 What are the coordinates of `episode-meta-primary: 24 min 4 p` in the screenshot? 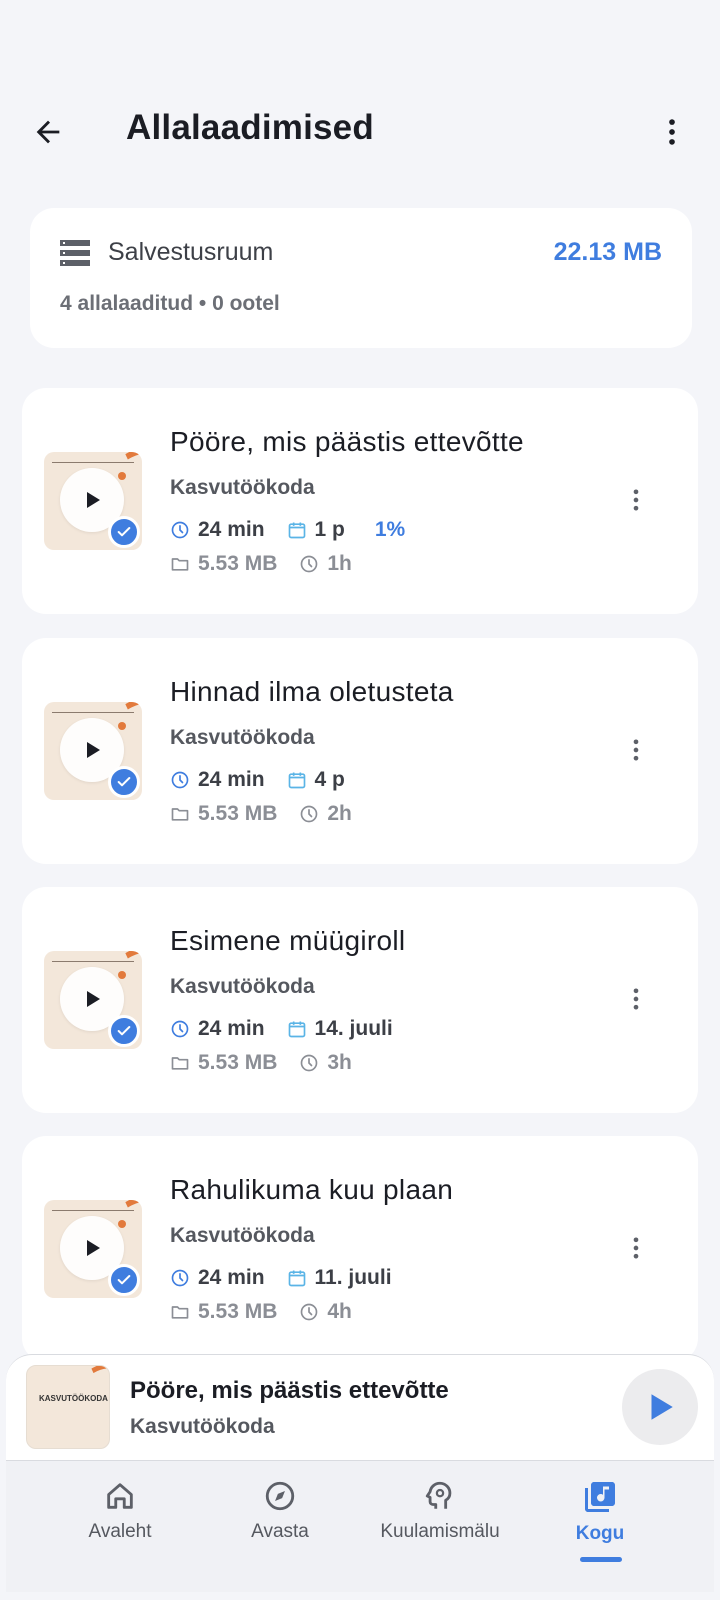 It's located at (272, 780).